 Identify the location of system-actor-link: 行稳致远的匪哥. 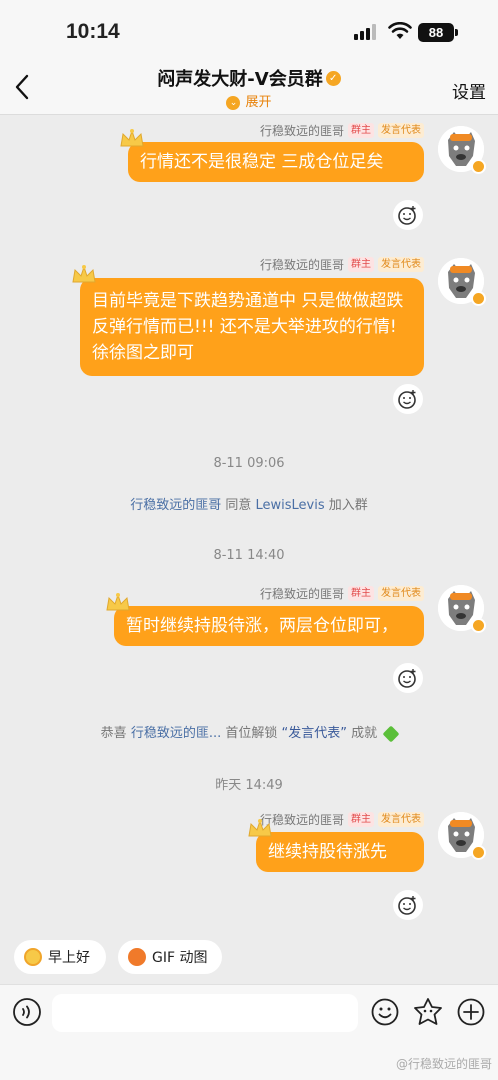
(175, 505).